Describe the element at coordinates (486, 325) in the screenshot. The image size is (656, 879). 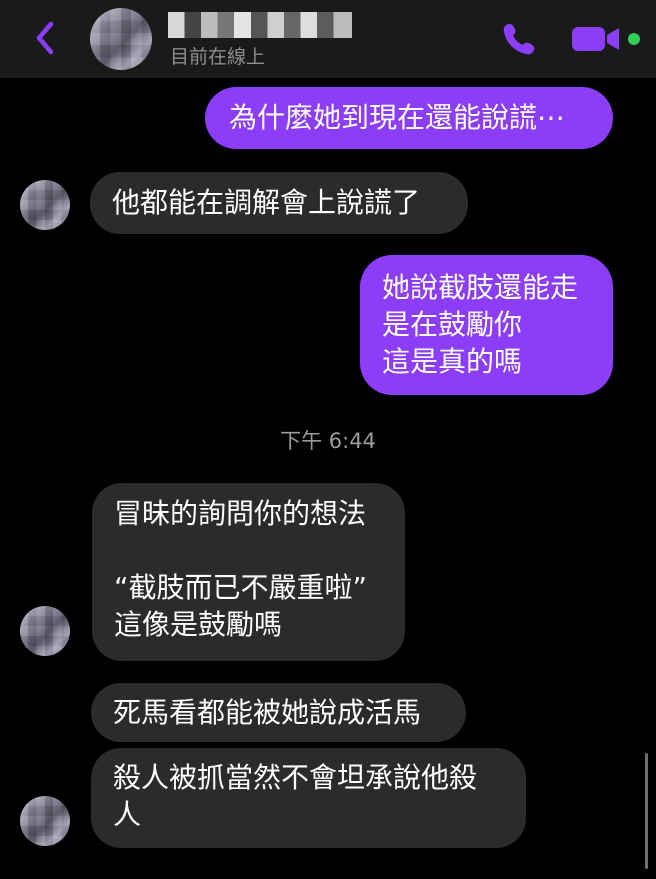
I see `message-bubble-sent: 她說截肢還能走 是在鼓勵你 這是真的嗎` at that location.